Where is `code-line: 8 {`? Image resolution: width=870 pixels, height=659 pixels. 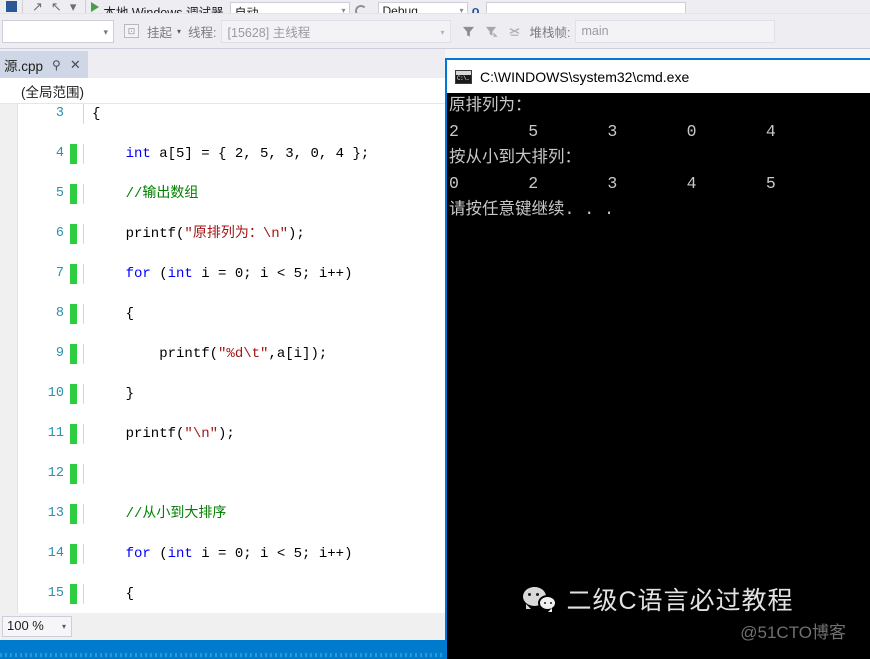 code-line: 8 { is located at coordinates (222, 314).